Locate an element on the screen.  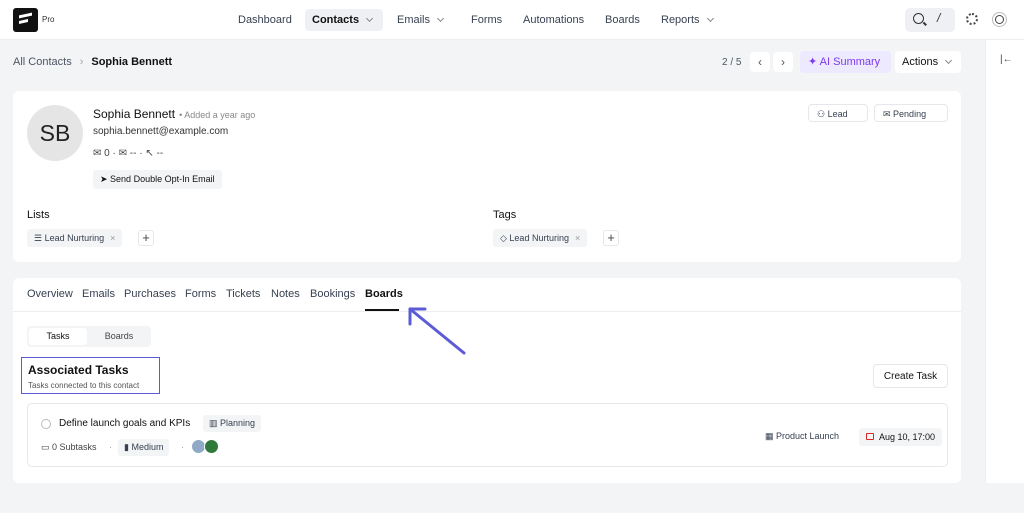
contact-type-dropdown: ⚇ Lead is located at coordinates (838, 113).